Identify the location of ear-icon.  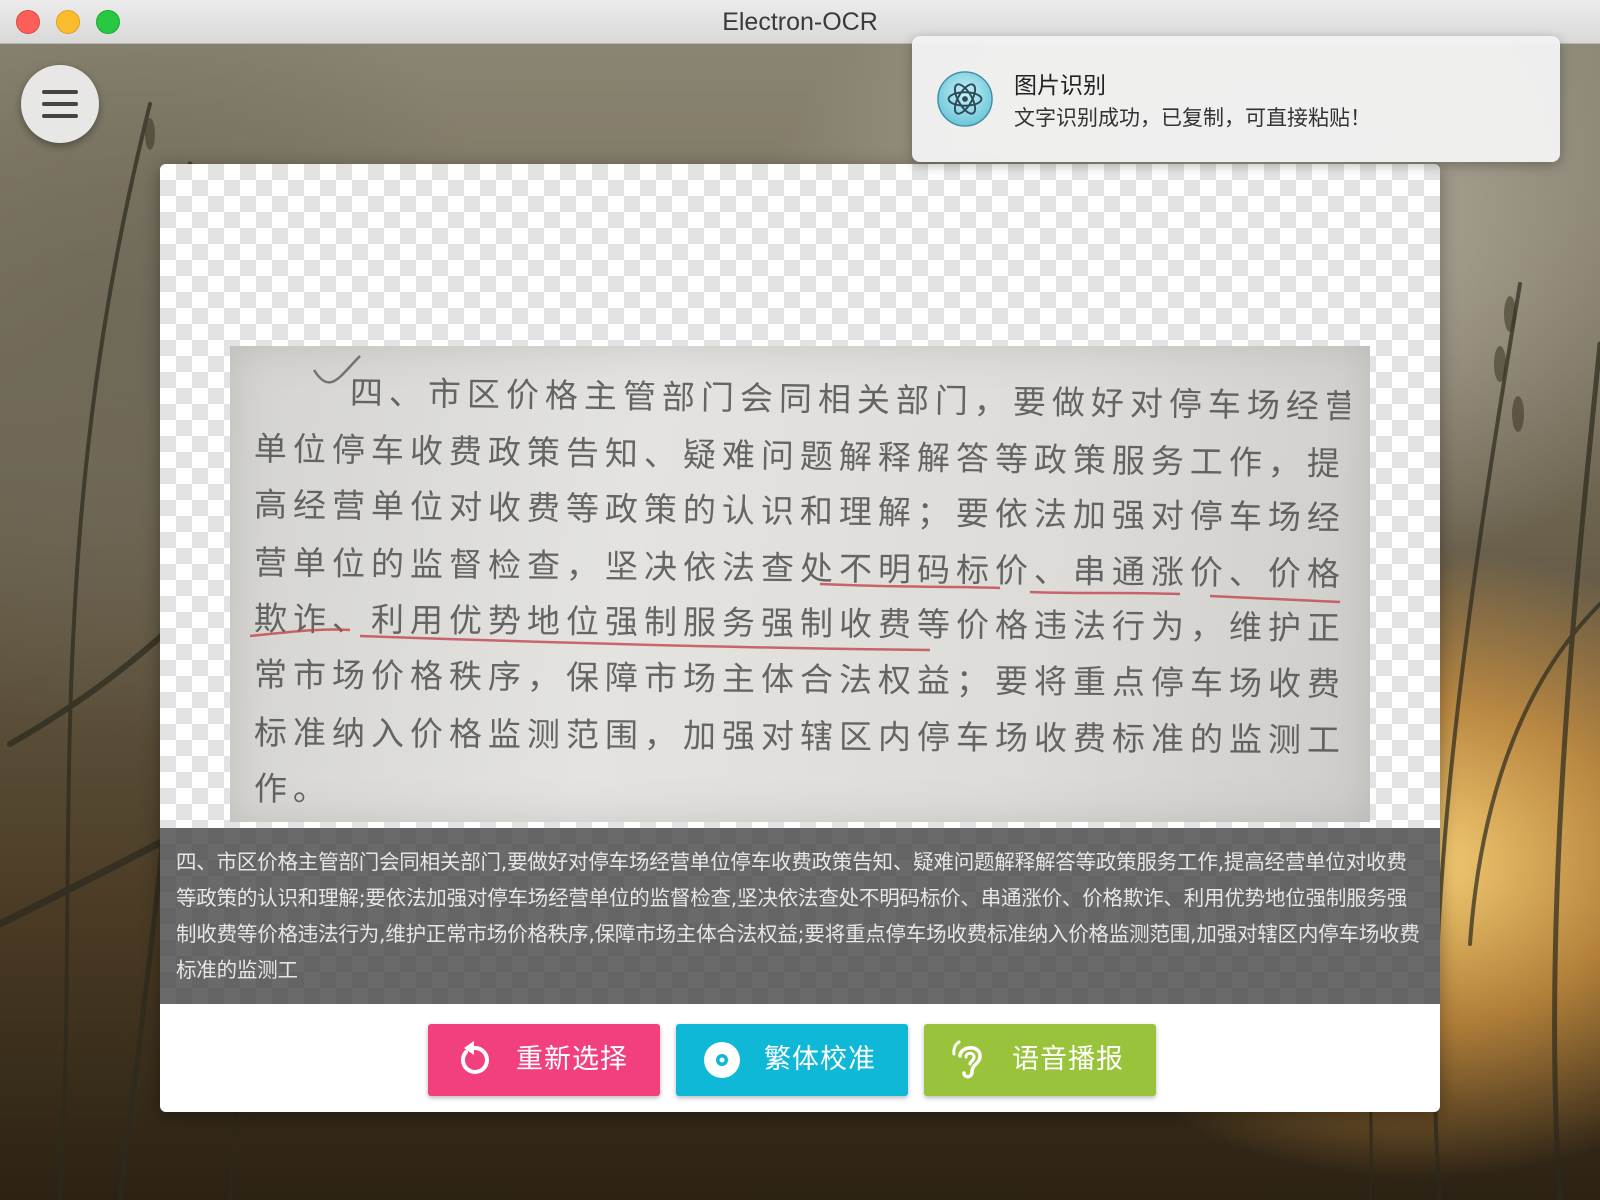
(967, 1059).